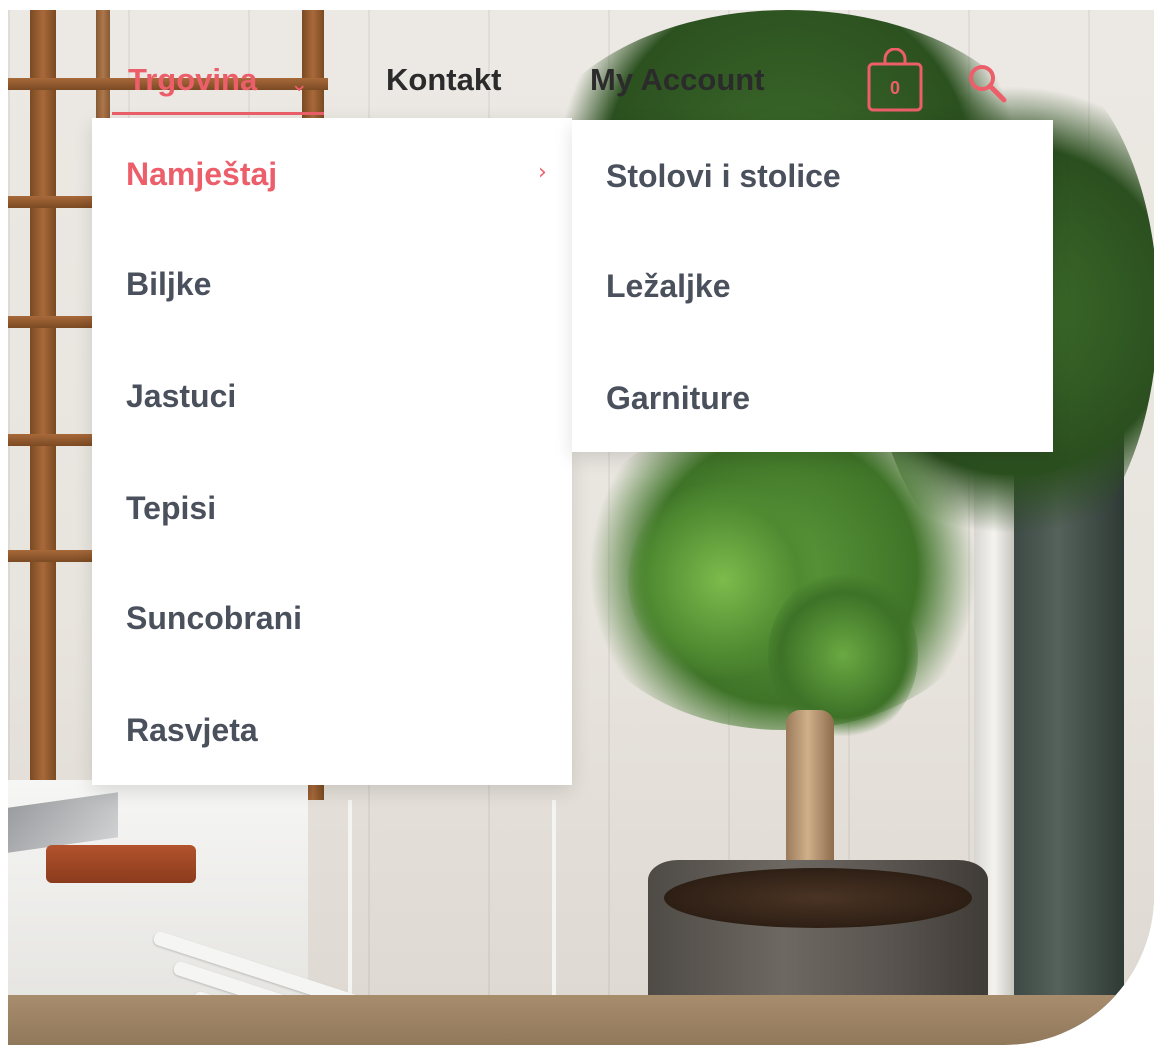  What do you see at coordinates (201, 174) in the screenshot?
I see `menu-item-namjestaj: Namještaj` at bounding box center [201, 174].